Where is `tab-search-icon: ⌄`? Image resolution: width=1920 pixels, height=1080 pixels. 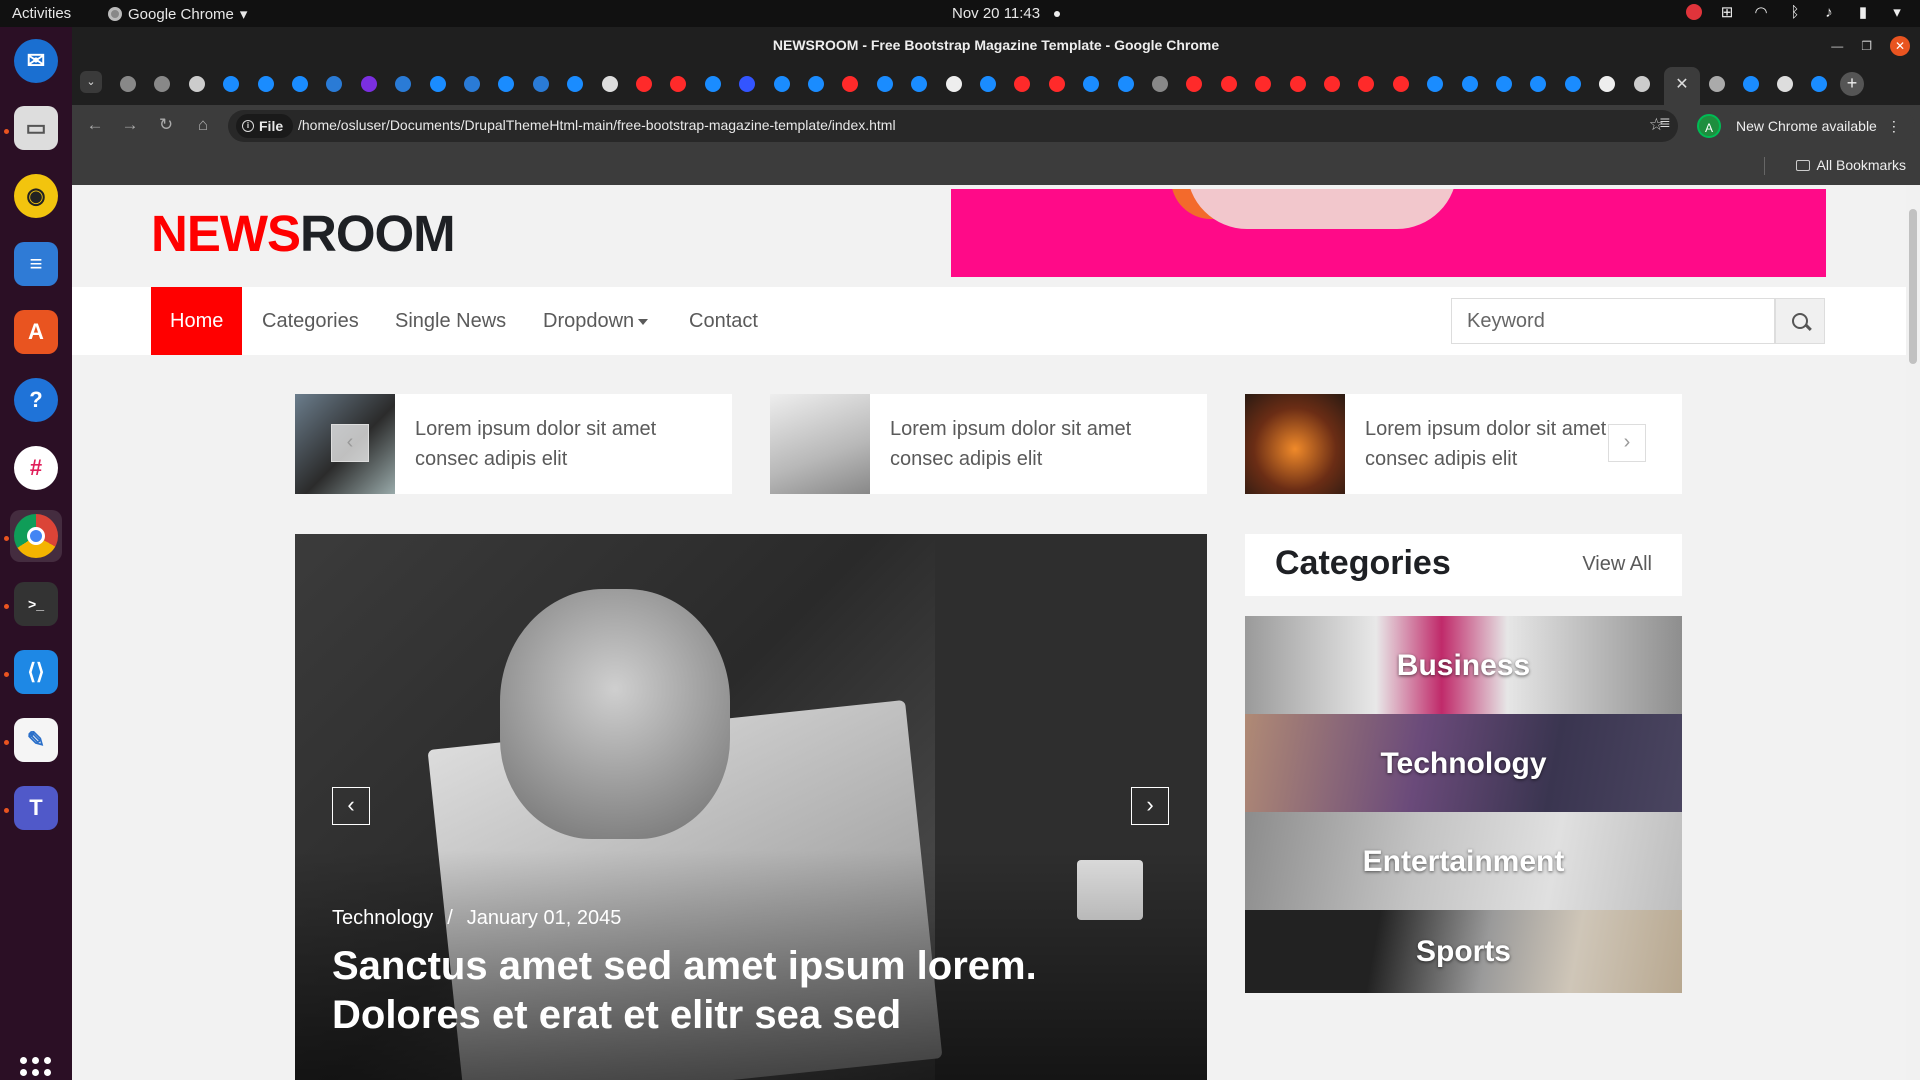 tab-search-icon: ⌄ is located at coordinates (91, 82).